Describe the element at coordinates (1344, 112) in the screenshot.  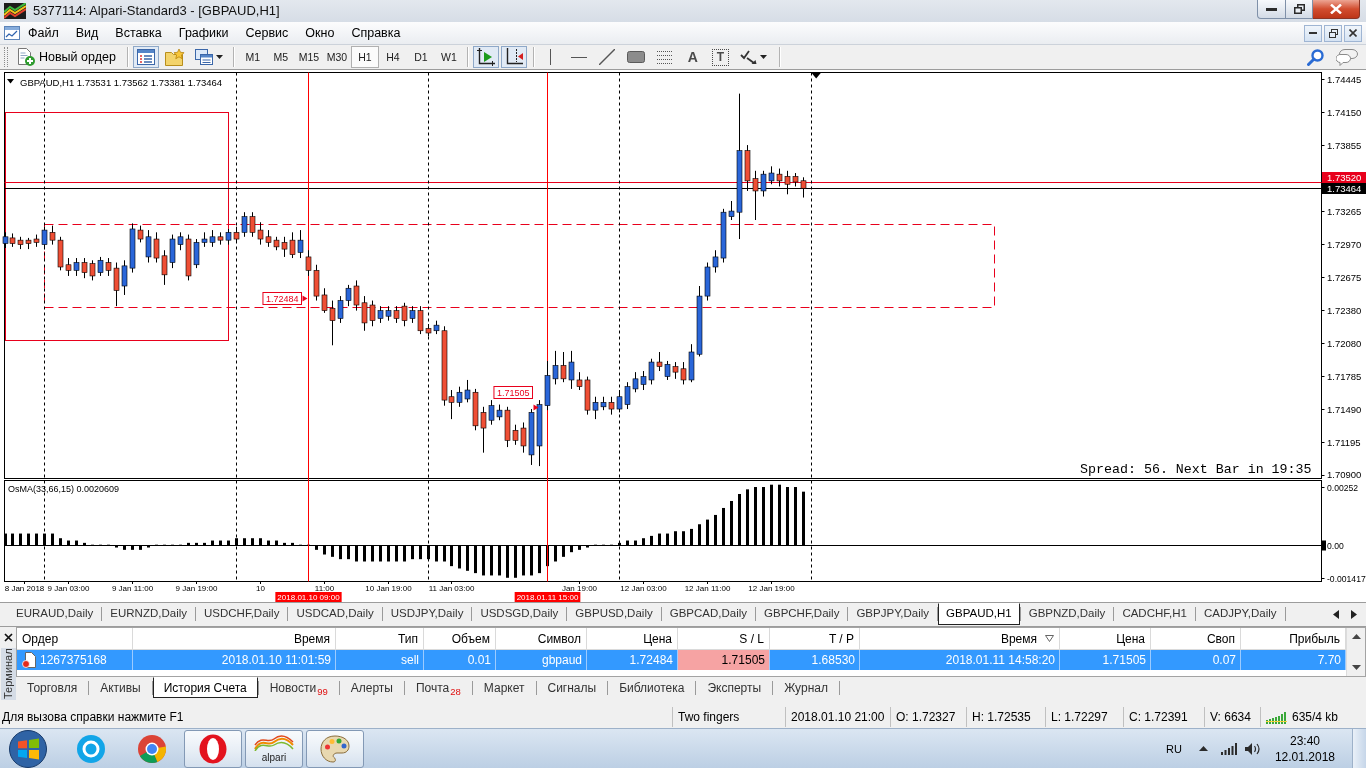
I see `axis-label: 1.74150` at that location.